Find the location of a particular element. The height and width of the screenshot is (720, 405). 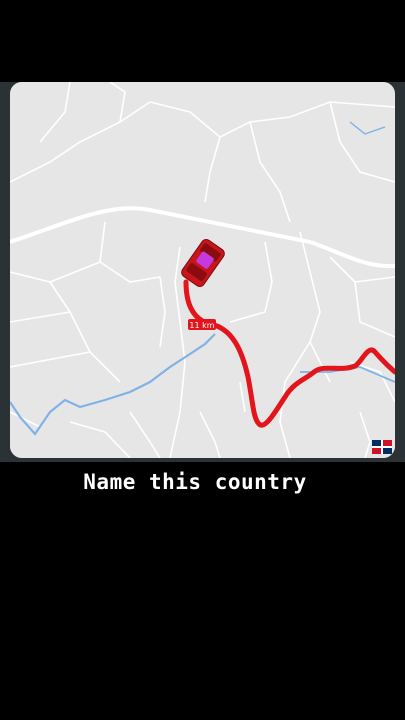

caption-text: Name this country is located at coordinates (195, 482).